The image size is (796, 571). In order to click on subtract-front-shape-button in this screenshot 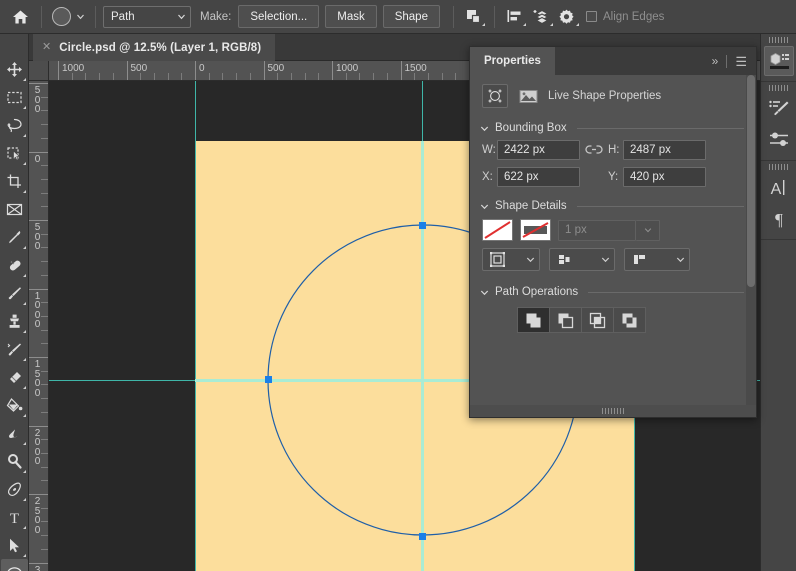, I will do `click(565, 320)`.